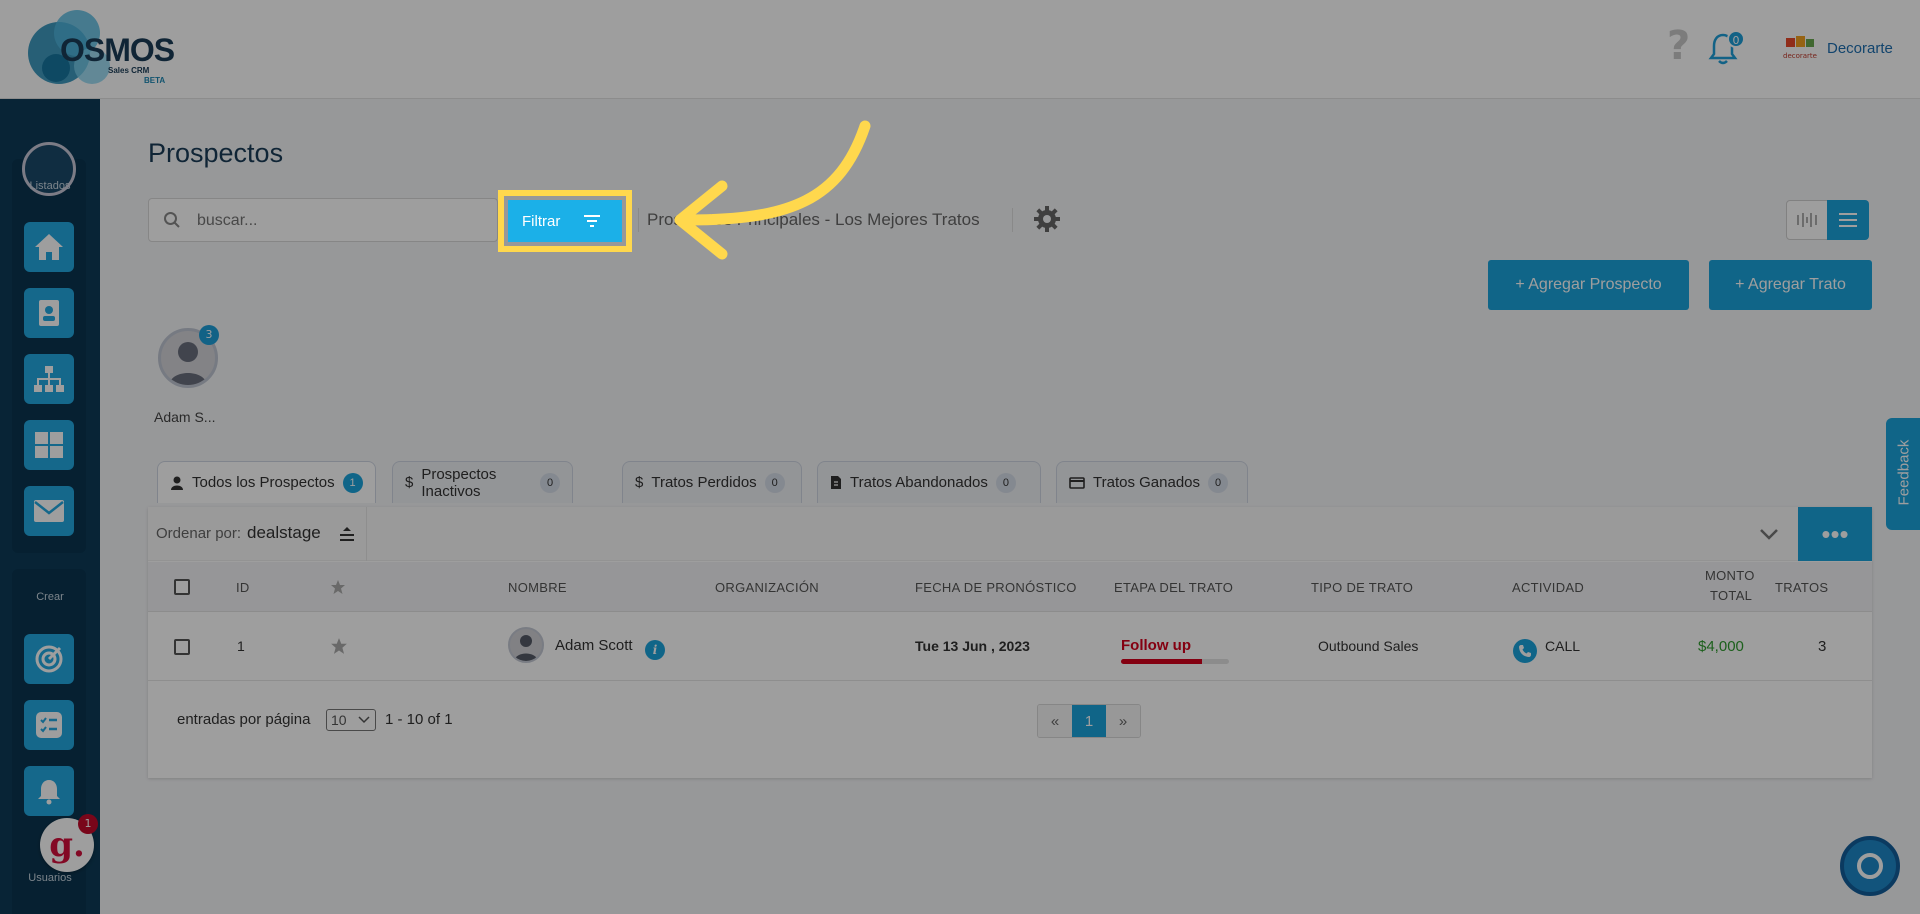  I want to click on search-box, so click(323, 220).